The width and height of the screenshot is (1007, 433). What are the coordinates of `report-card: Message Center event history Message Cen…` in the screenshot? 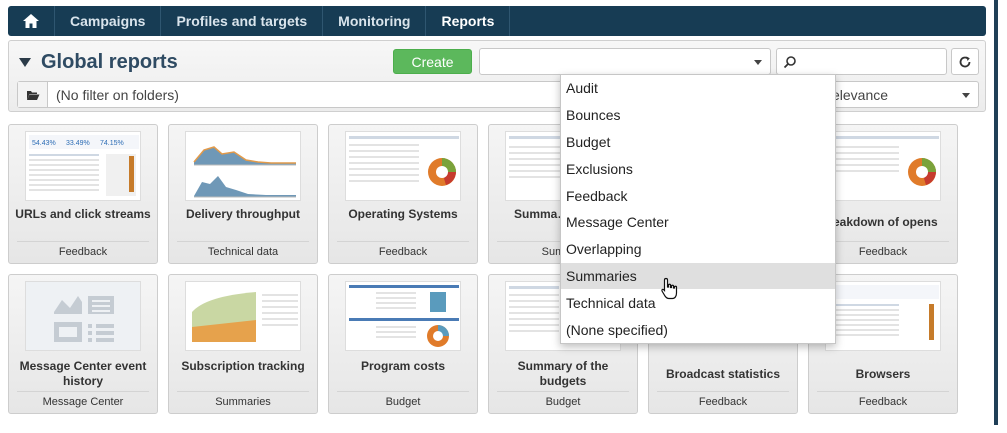 It's located at (83, 344).